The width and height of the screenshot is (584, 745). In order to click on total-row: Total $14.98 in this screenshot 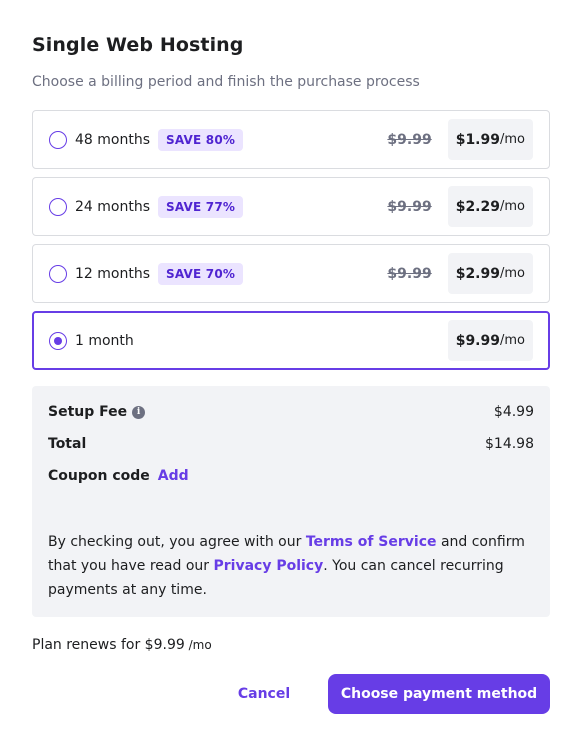, I will do `click(291, 444)`.